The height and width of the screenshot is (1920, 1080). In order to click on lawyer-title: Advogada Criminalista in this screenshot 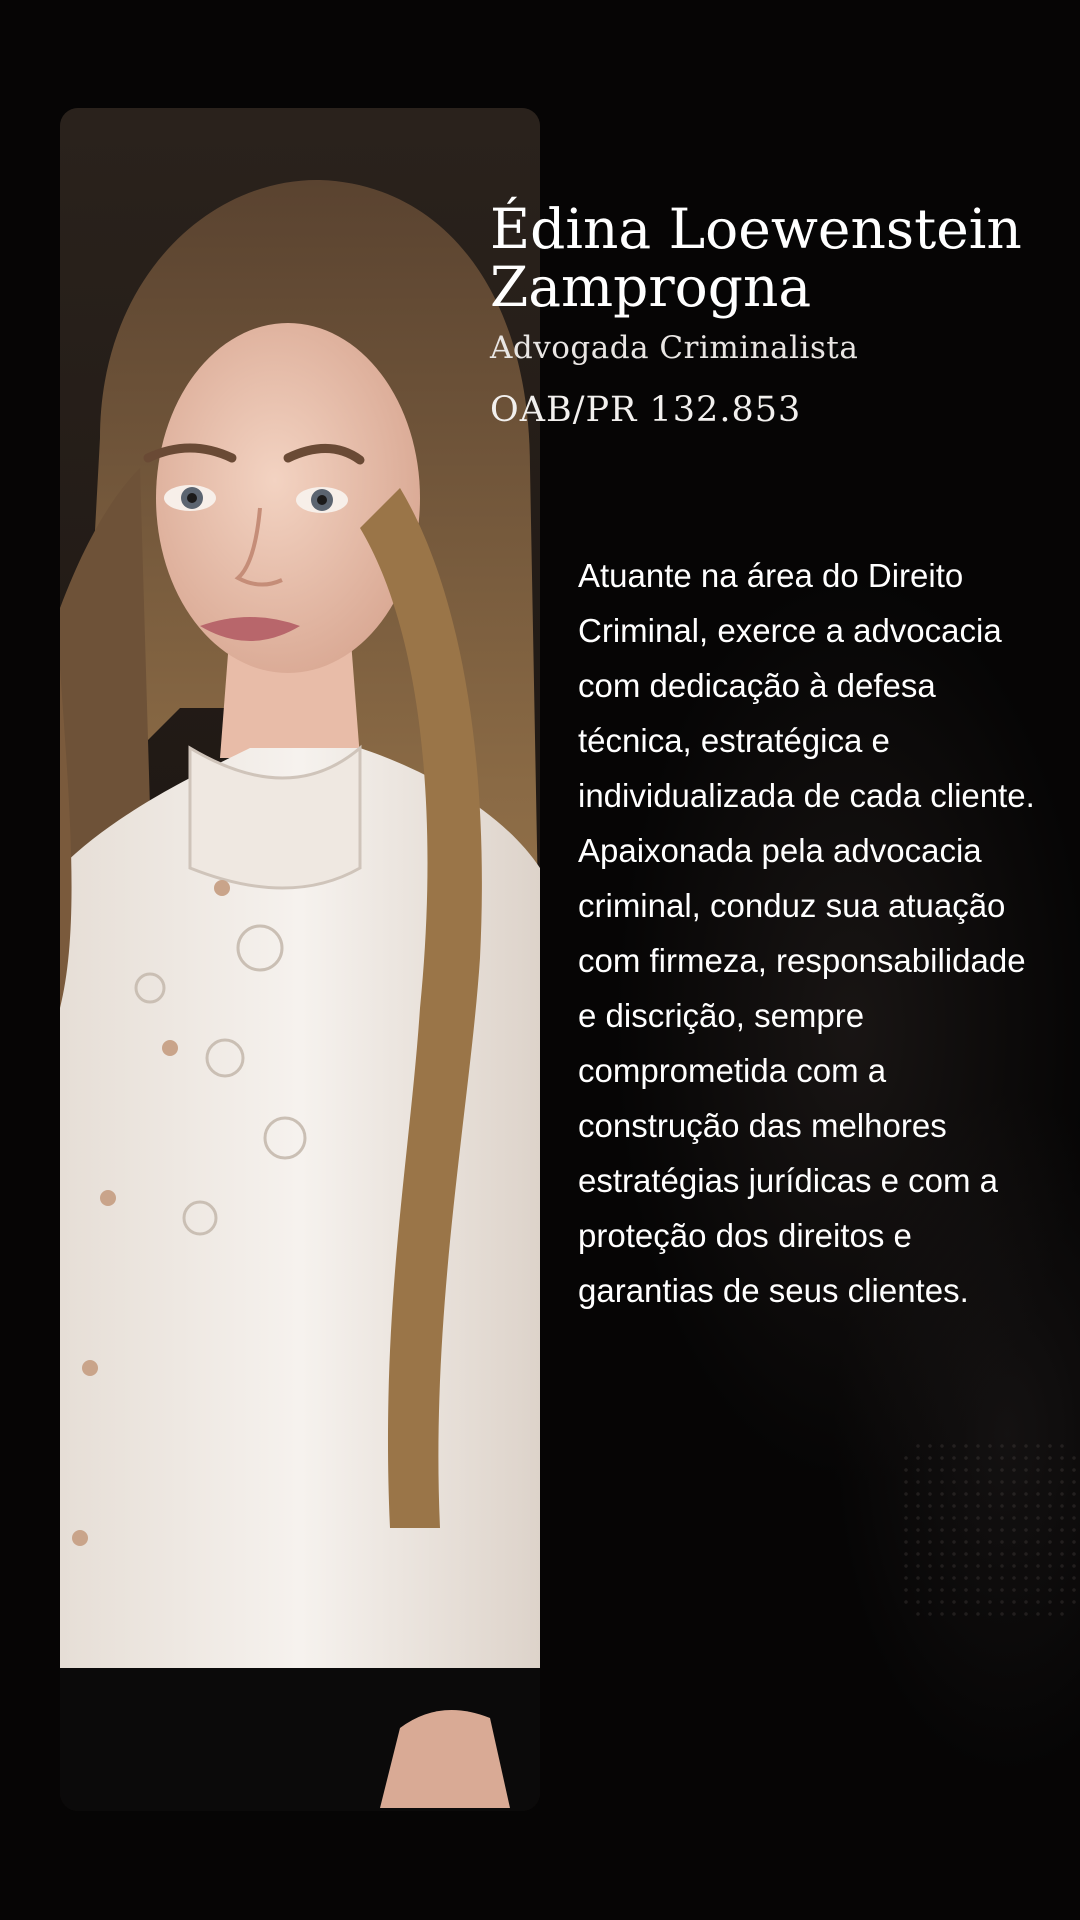, I will do `click(674, 348)`.